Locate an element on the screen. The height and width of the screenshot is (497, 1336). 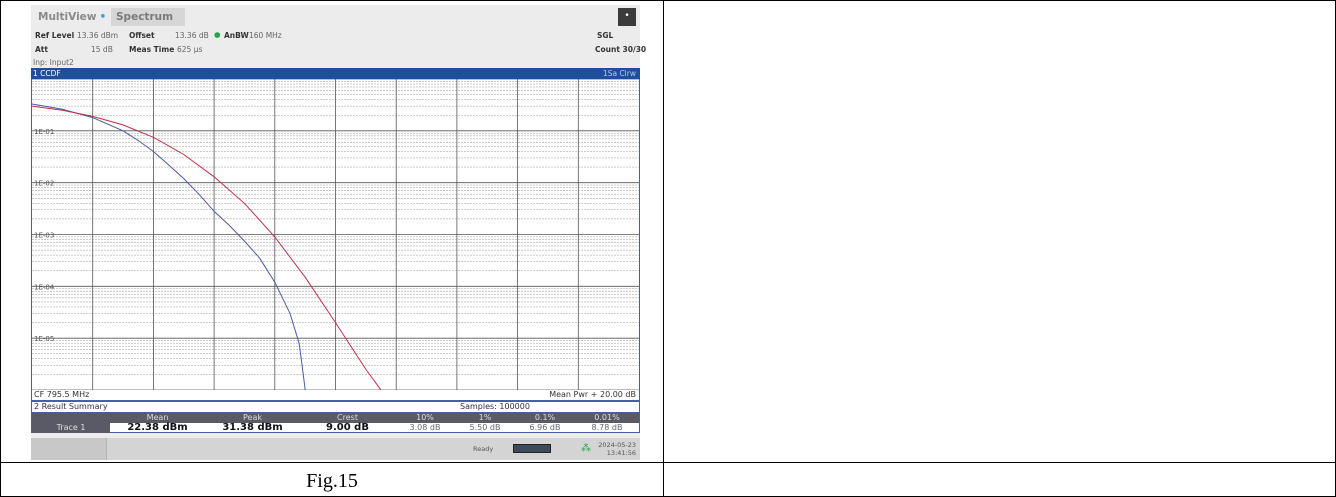
table-left-border is located at coordinates (0, 248).